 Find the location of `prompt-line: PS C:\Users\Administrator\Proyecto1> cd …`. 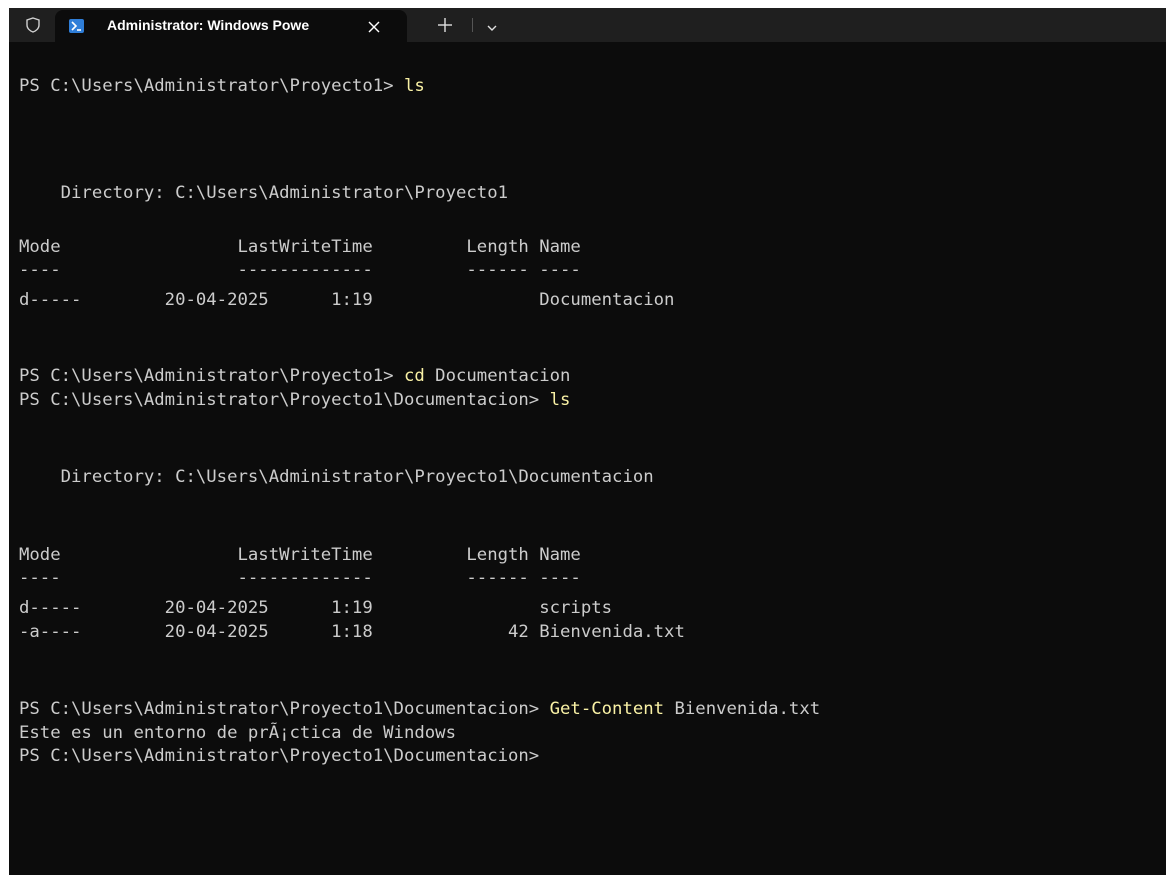

prompt-line: PS C:\Users\Administrator\Proyecto1> cd … is located at coordinates (294, 376).